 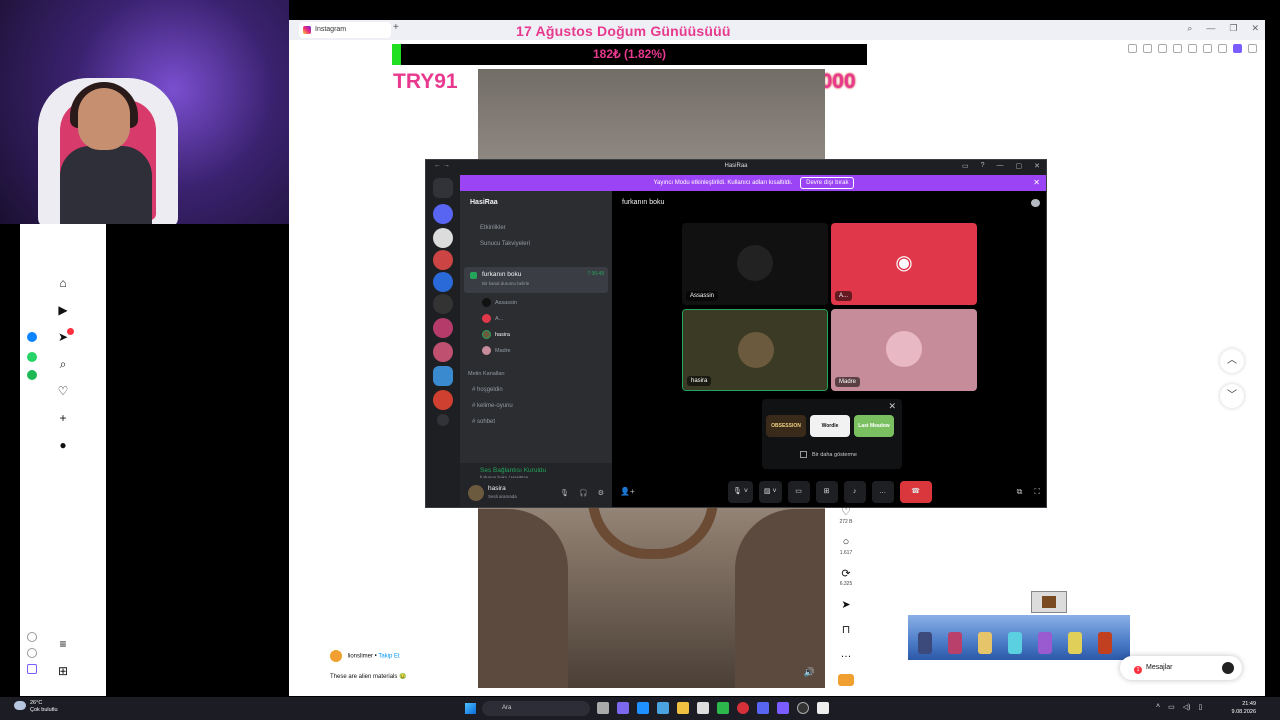 I want to click on task-view-icon, so click(x=603, y=708).